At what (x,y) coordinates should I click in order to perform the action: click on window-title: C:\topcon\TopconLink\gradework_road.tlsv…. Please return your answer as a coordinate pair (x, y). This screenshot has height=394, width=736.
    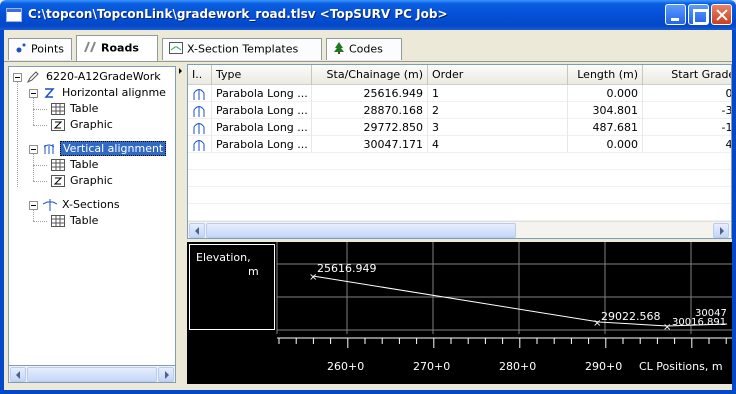
    Looking at the image, I should click on (238, 14).